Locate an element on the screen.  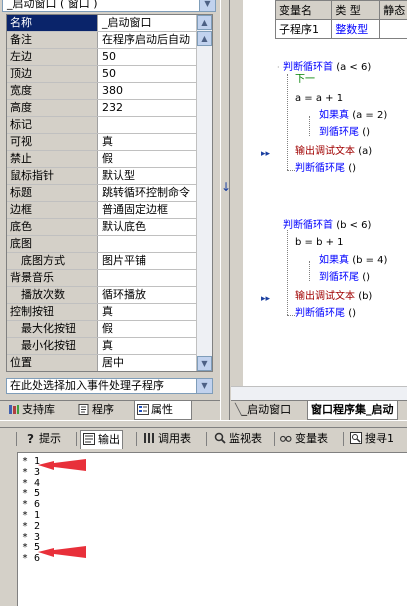
var-header-static: 静态 is located at coordinates (393, 10).